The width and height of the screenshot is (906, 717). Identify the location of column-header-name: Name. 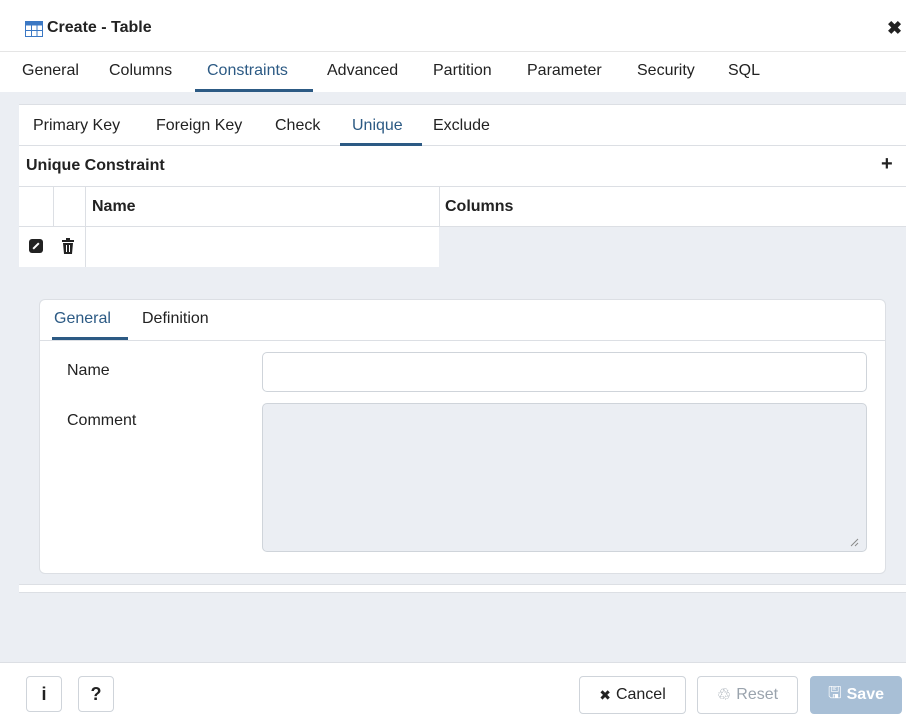
(114, 207).